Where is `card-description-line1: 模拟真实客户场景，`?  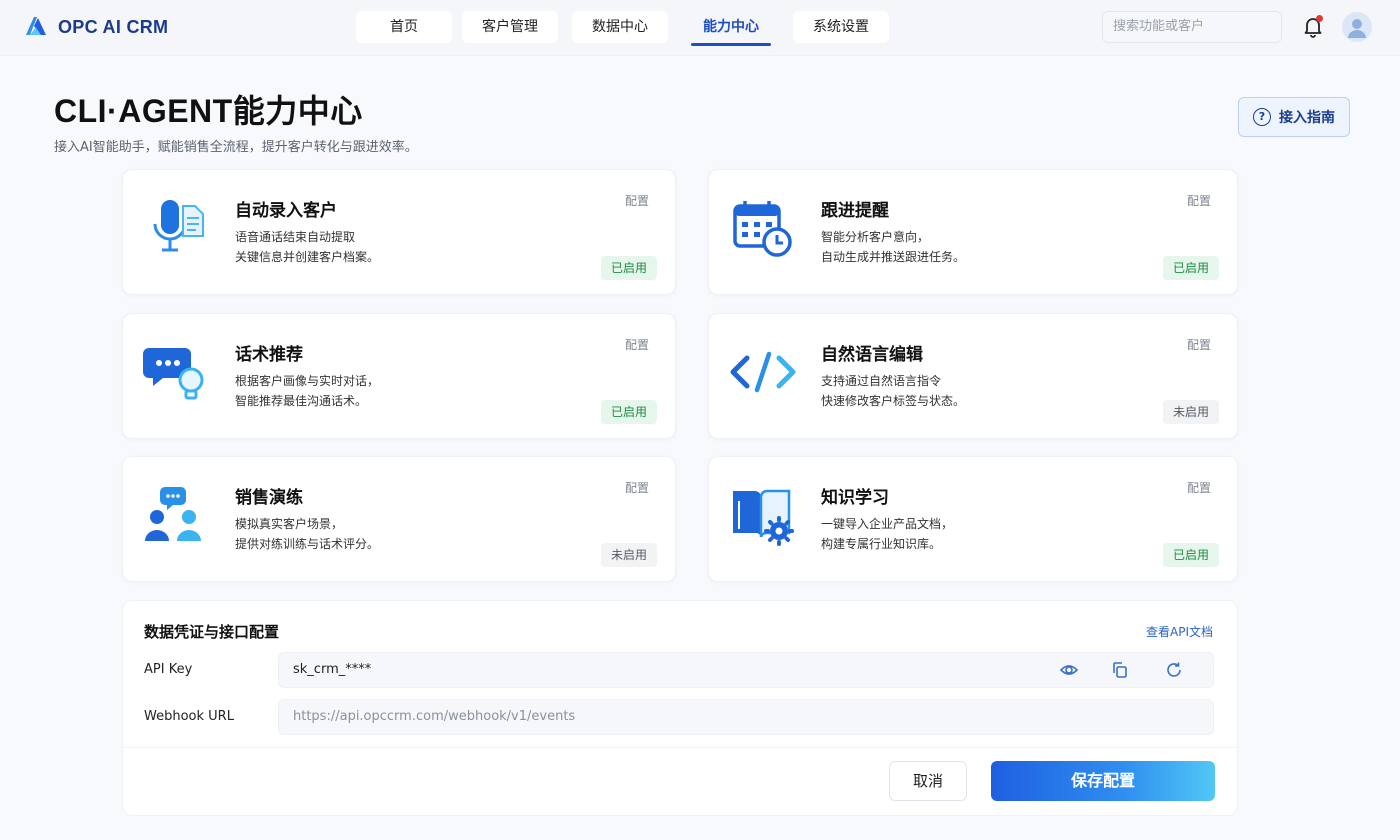
card-description-line1: 模拟真实客户场景， is located at coordinates (289, 524).